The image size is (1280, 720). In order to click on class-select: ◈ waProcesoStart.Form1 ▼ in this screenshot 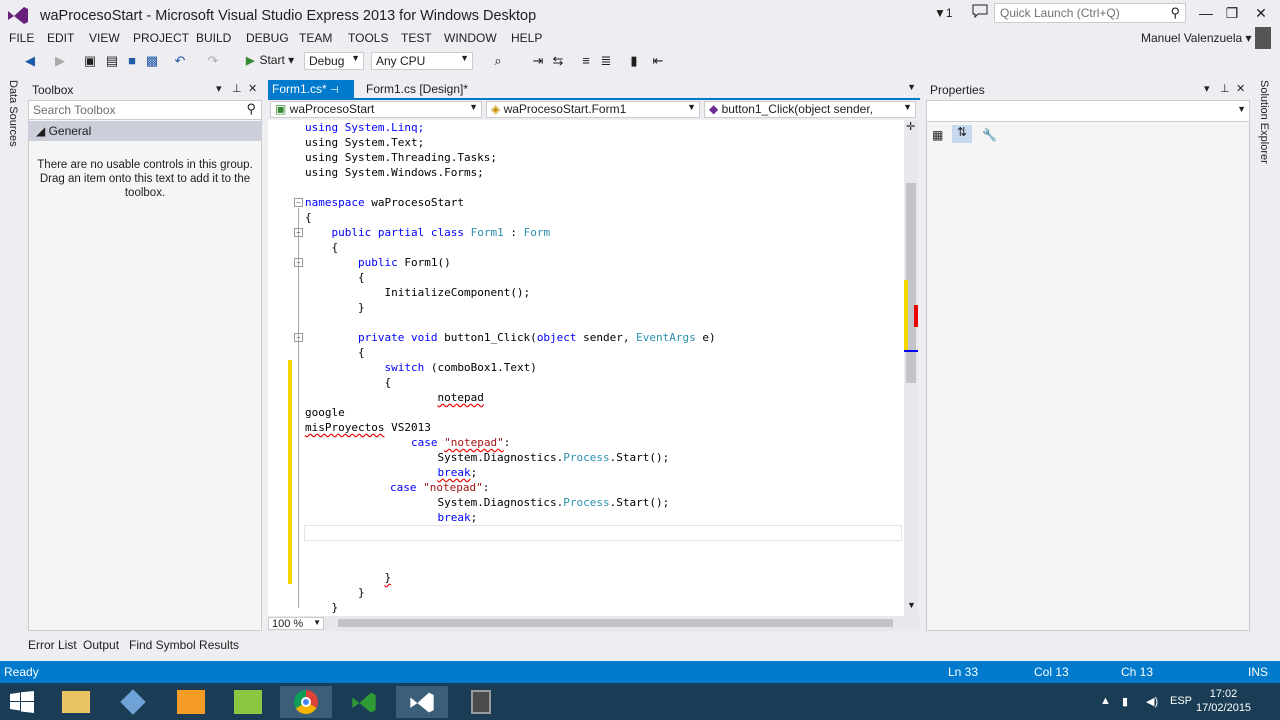, I will do `click(593, 109)`.